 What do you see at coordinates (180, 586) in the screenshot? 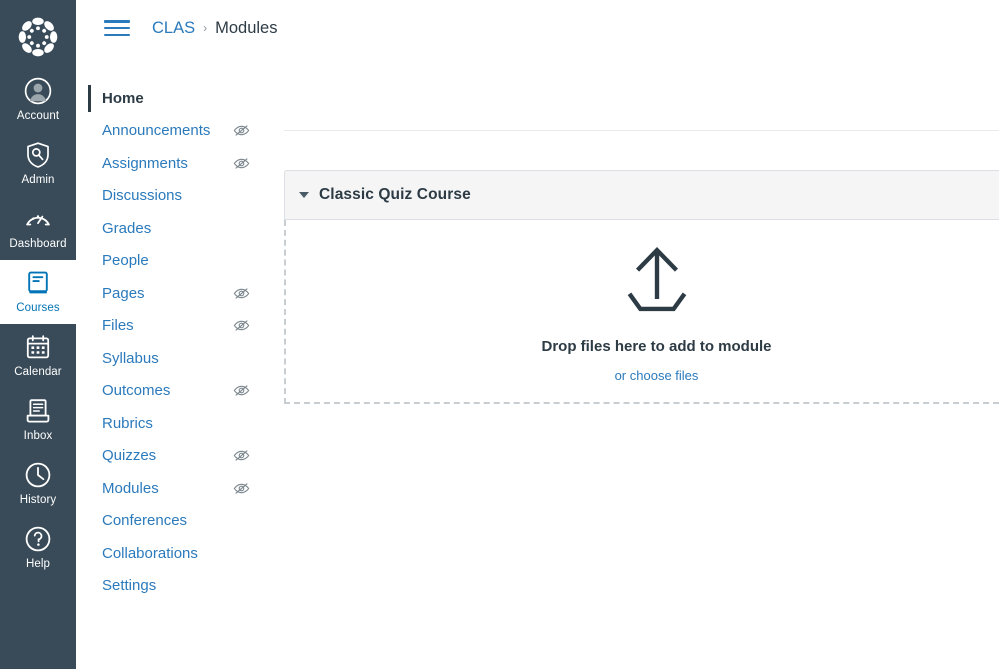
I see `course-nav-item-settings: Settings` at bounding box center [180, 586].